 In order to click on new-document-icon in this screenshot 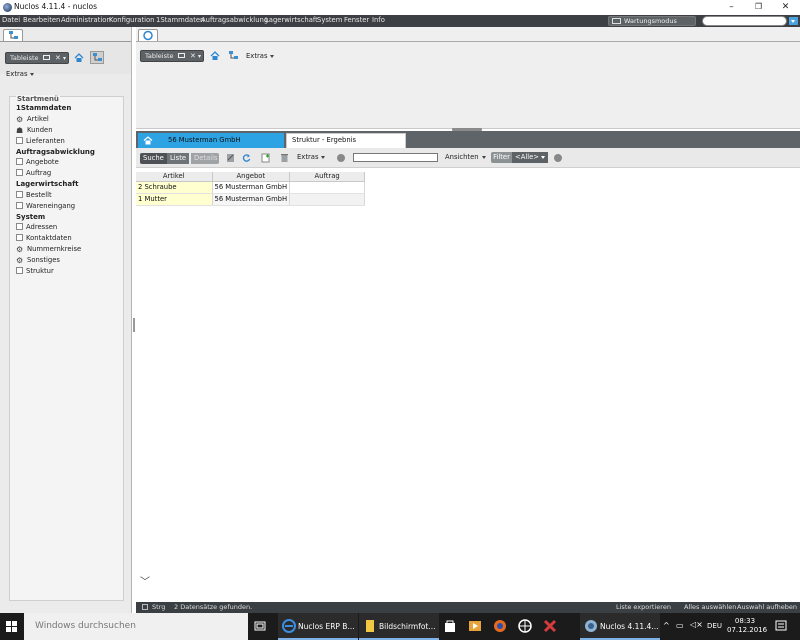, I will do `click(265, 158)`.